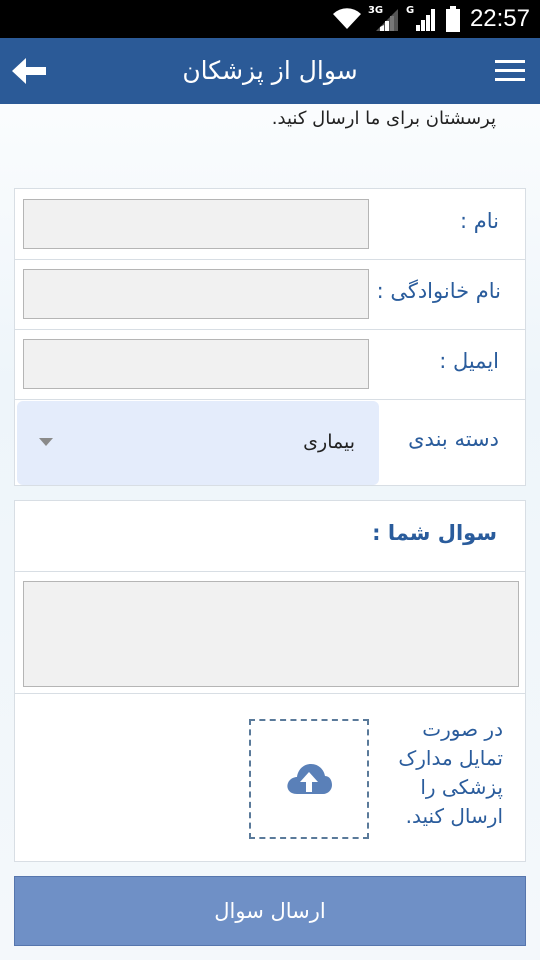 This screenshot has height=960, width=540. I want to click on page-title: سوال از پزشکان, so click(270, 70).